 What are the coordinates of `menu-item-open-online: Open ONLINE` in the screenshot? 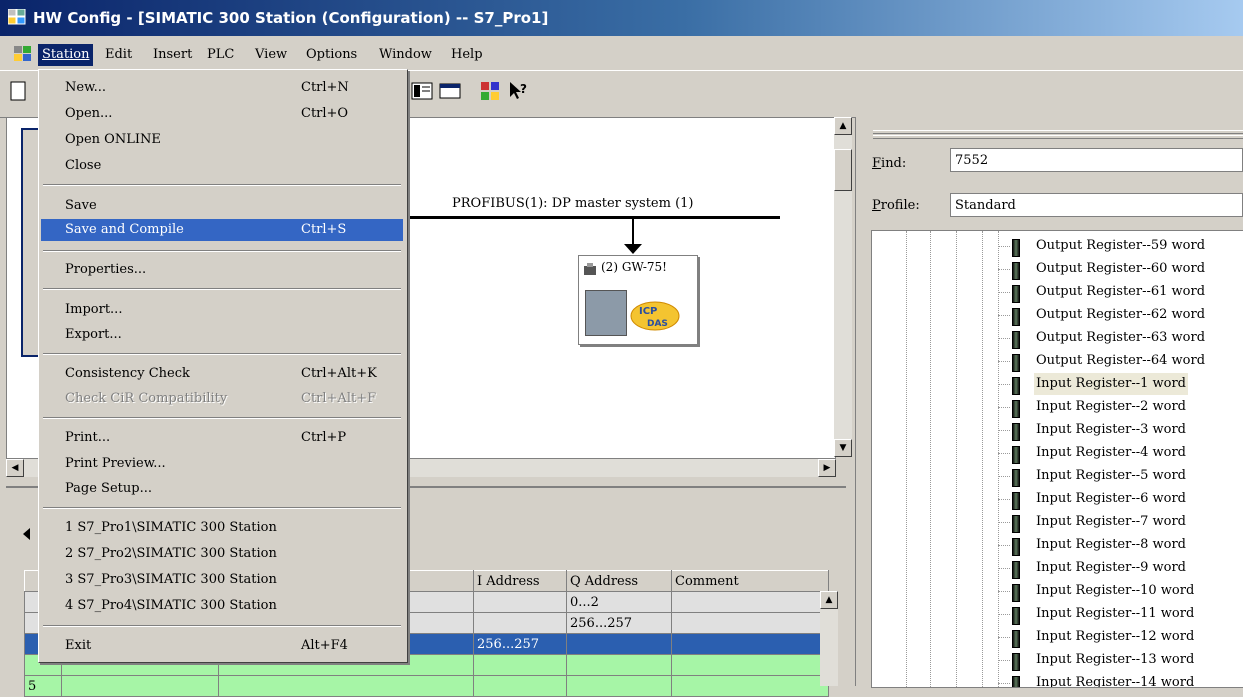 It's located at (222, 140).